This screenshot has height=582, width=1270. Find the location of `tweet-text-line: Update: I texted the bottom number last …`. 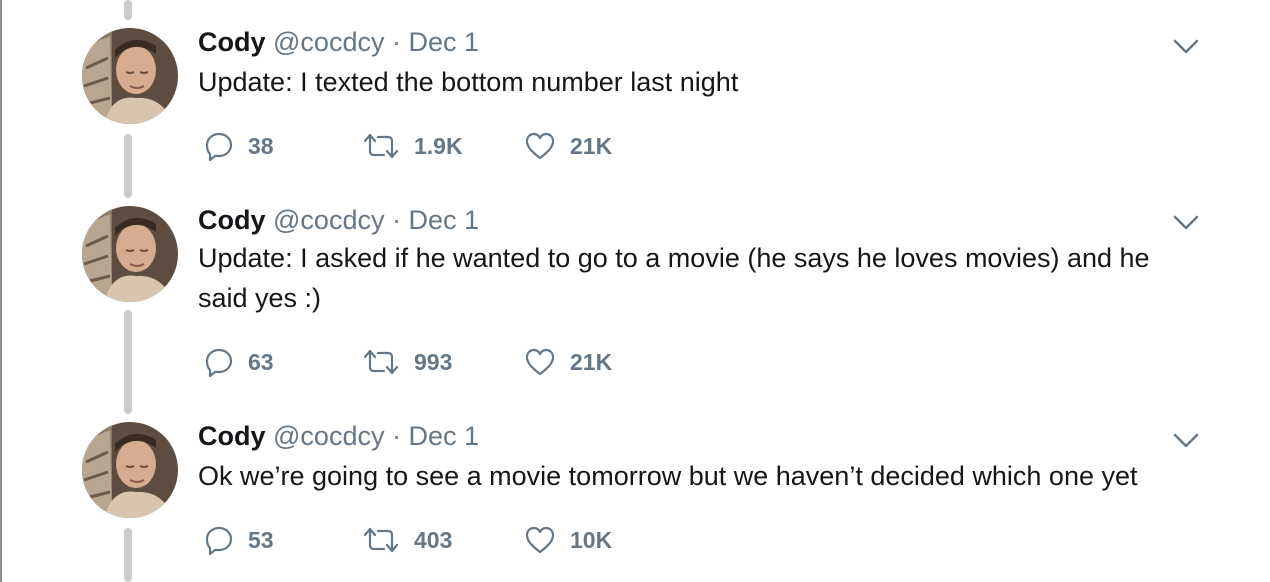

tweet-text-line: Update: I texted the bottom number last … is located at coordinates (468, 82).